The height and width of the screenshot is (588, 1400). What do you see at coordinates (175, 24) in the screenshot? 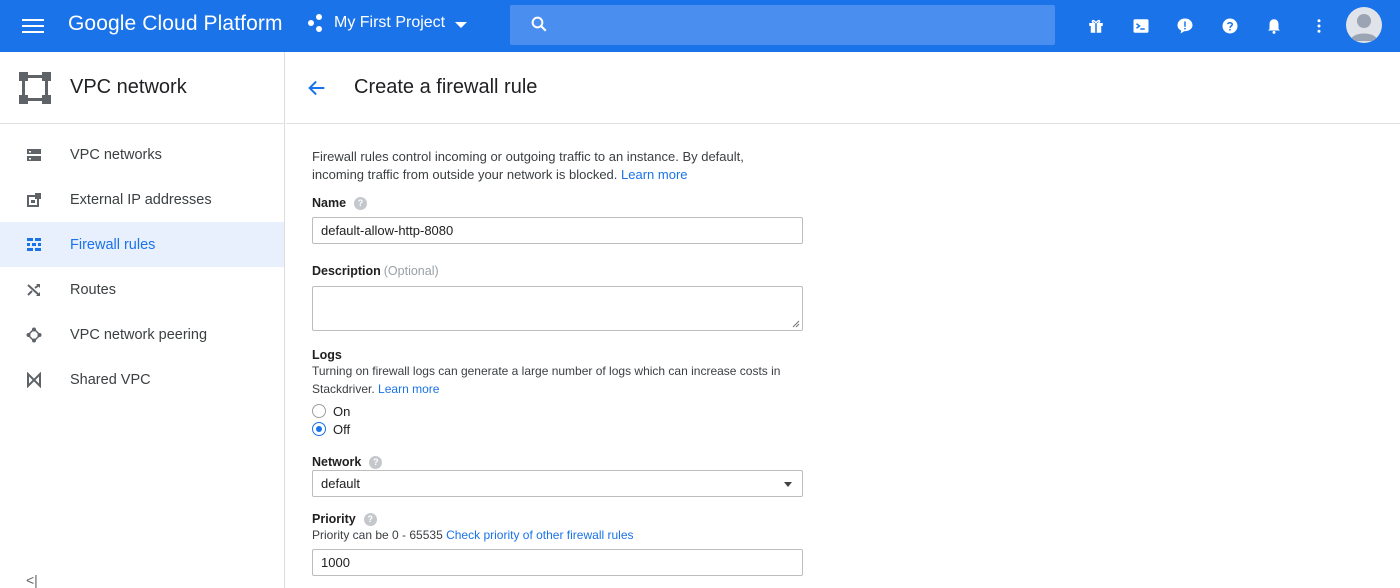
I see `brand-name: Google Cloud Platform` at bounding box center [175, 24].